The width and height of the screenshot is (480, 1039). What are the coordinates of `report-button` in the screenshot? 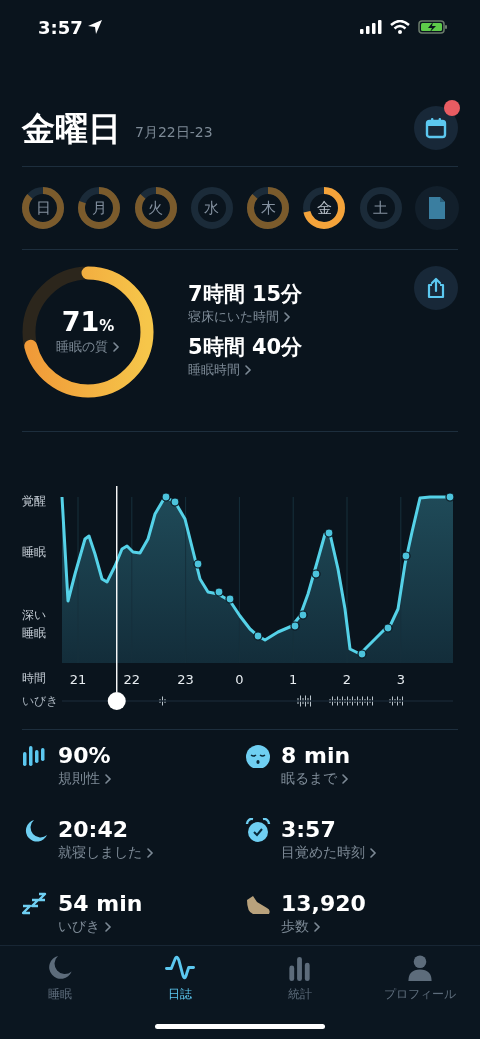 It's located at (436, 208).